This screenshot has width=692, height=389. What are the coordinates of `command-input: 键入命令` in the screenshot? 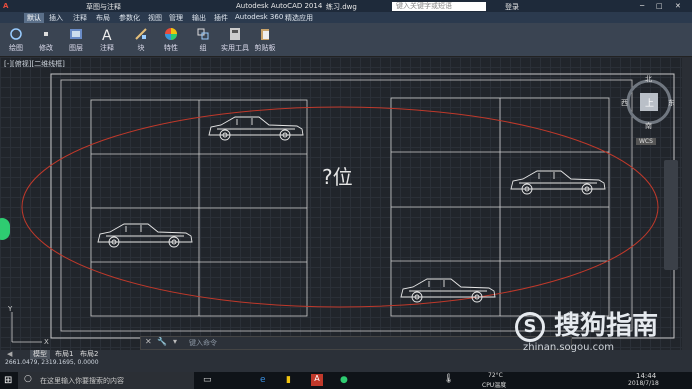 It's located at (203, 343).